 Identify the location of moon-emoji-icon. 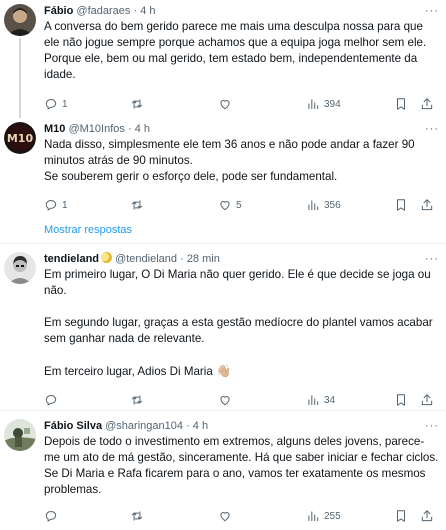
(107, 257).